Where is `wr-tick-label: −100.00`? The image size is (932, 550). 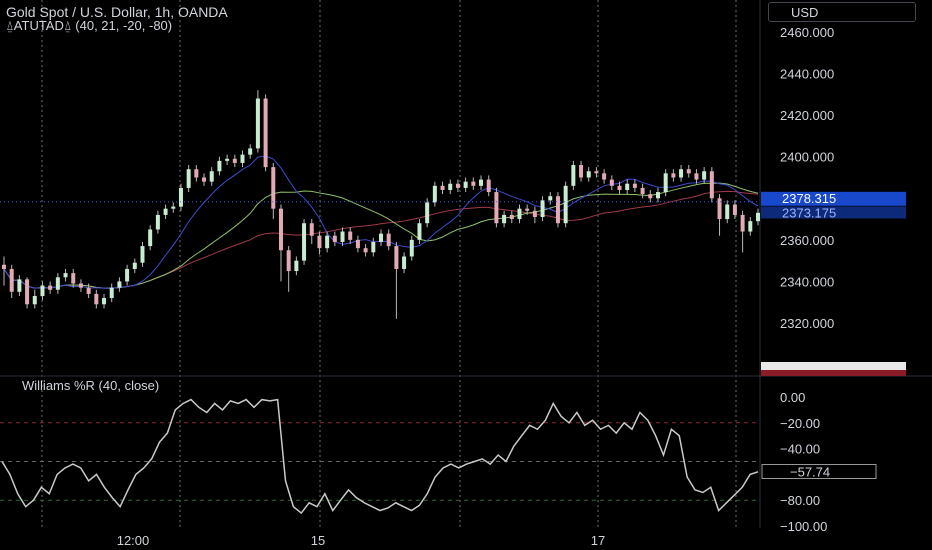 wr-tick-label: −100.00 is located at coordinates (803, 526).